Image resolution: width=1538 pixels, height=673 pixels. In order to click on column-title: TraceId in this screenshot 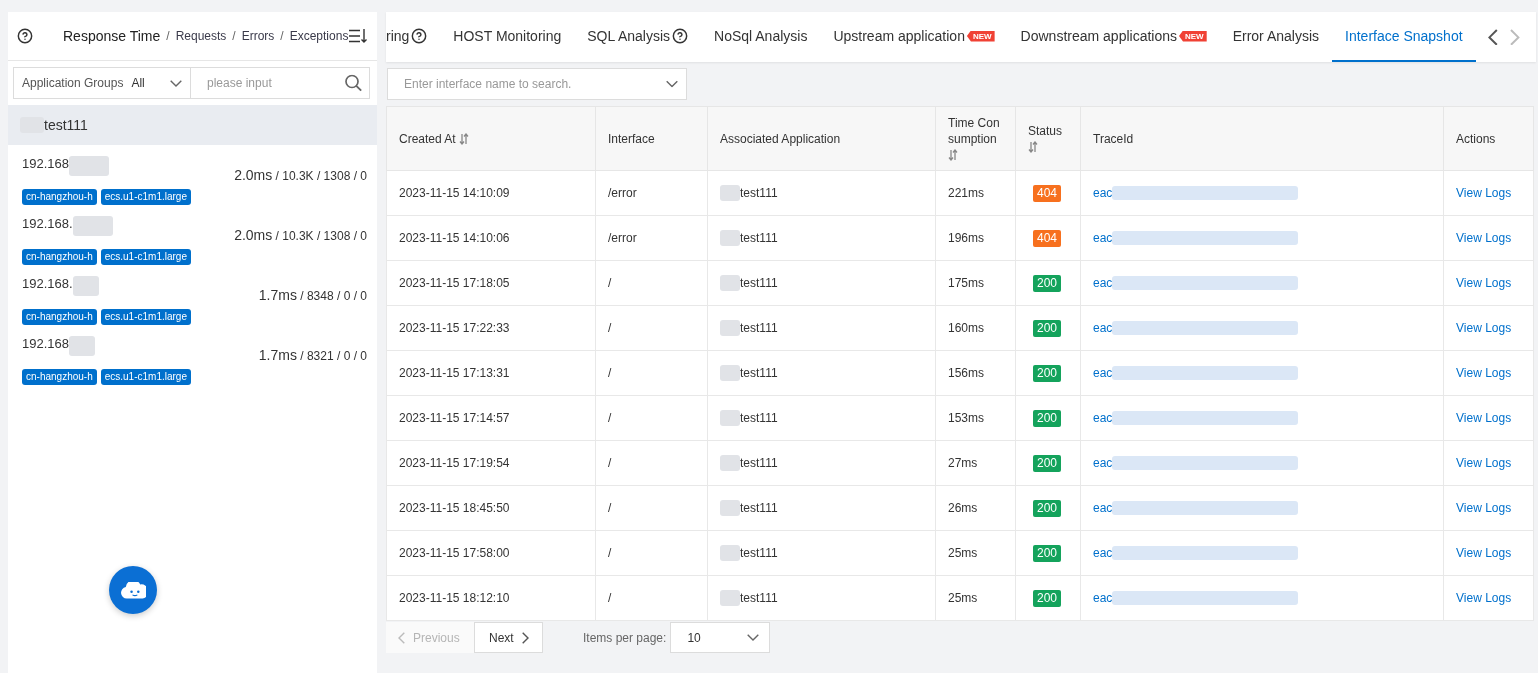, I will do `click(1113, 138)`.